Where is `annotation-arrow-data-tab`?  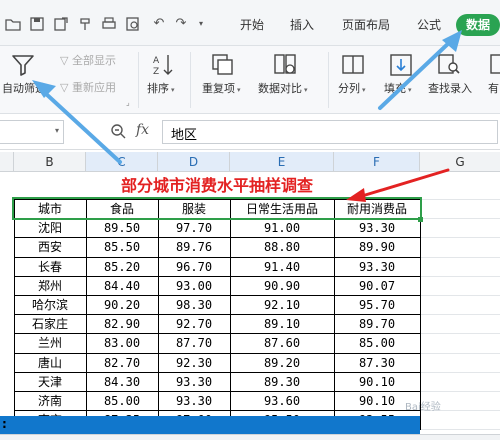
annotation-arrow-data-tab is located at coordinates (416, 74).